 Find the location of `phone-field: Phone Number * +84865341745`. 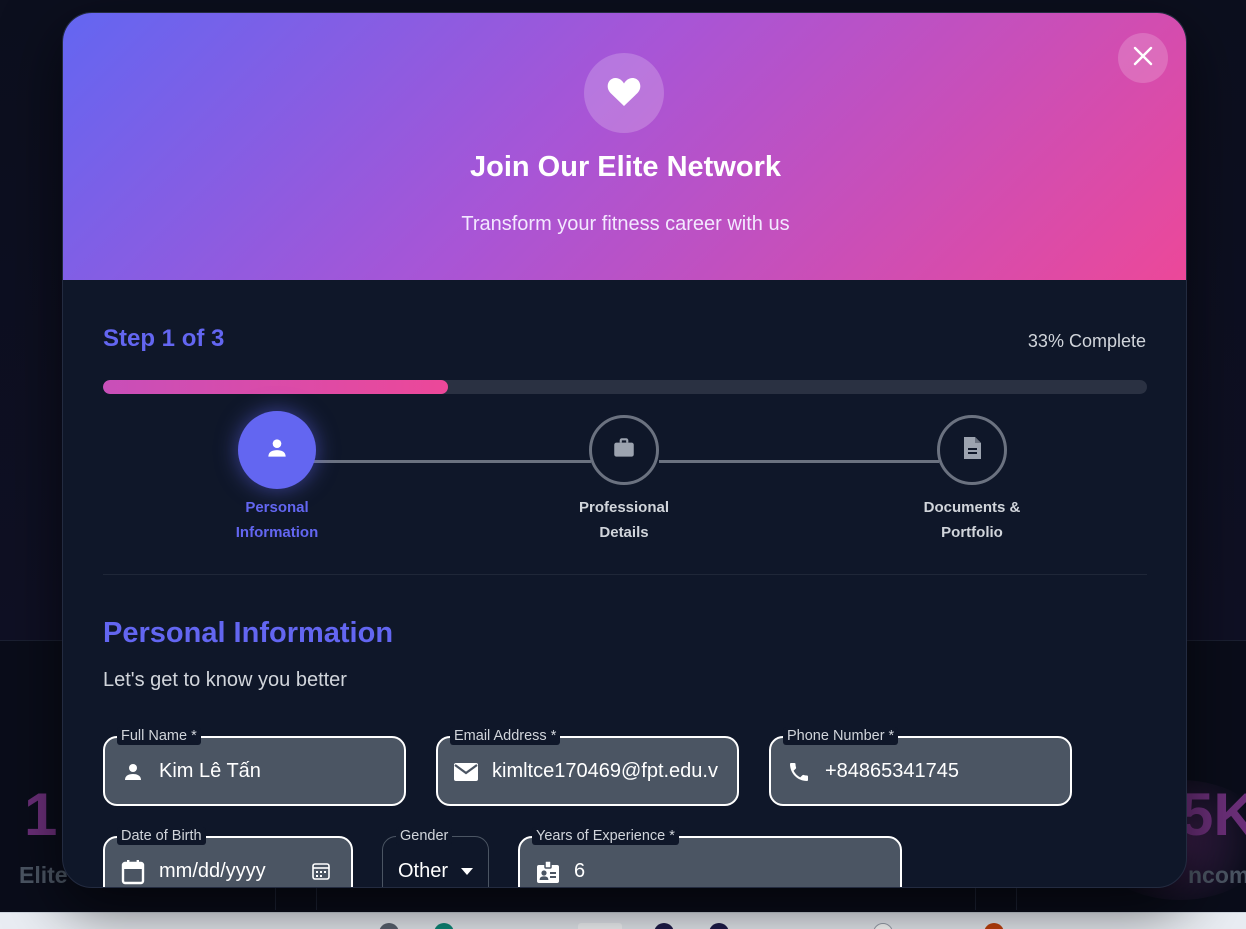

phone-field: Phone Number * +84865341745 is located at coordinates (920, 766).